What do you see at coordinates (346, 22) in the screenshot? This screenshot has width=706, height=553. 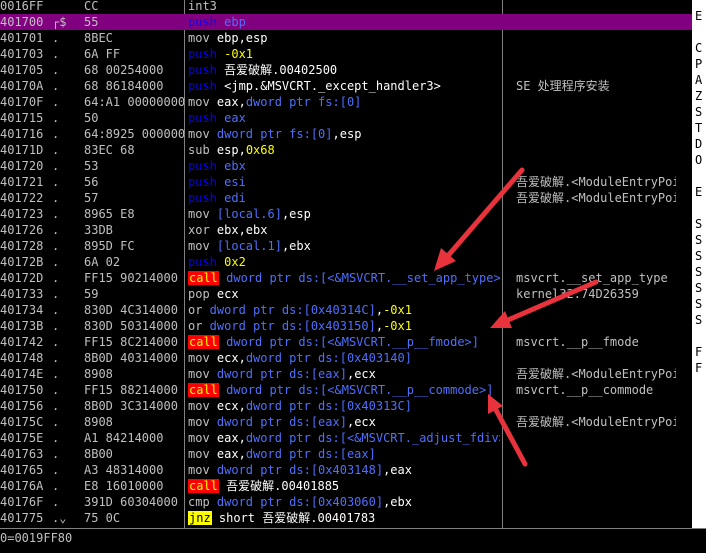 I see `code-row: 401700 ┌$ 55 push ebp` at bounding box center [346, 22].